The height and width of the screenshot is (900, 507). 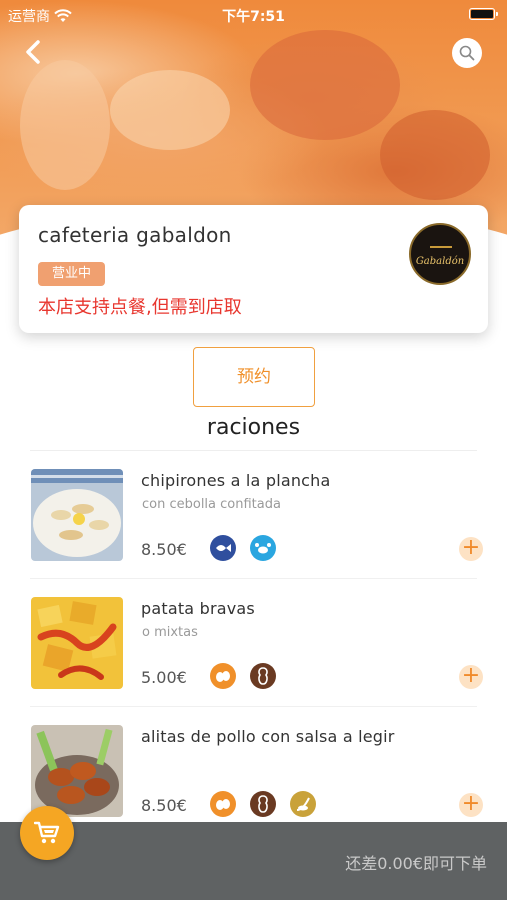 I want to click on status-bar: 运营商 下午7:51, so click(x=253, y=14).